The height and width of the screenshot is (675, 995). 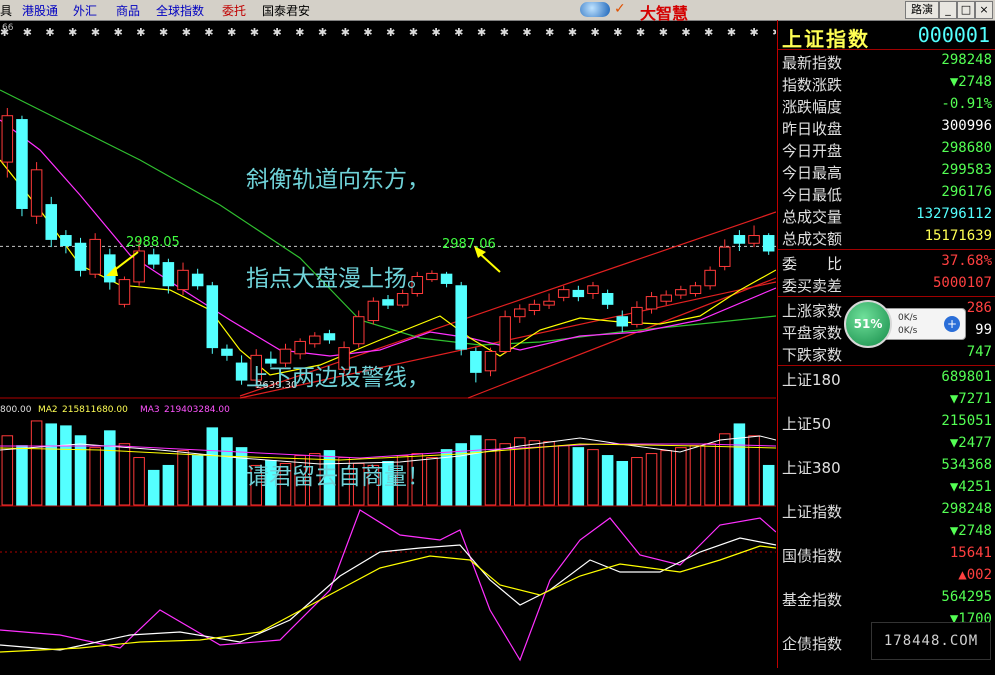 What do you see at coordinates (975, 575) in the screenshot?
I see `index-row-change: ▲002` at bounding box center [975, 575].